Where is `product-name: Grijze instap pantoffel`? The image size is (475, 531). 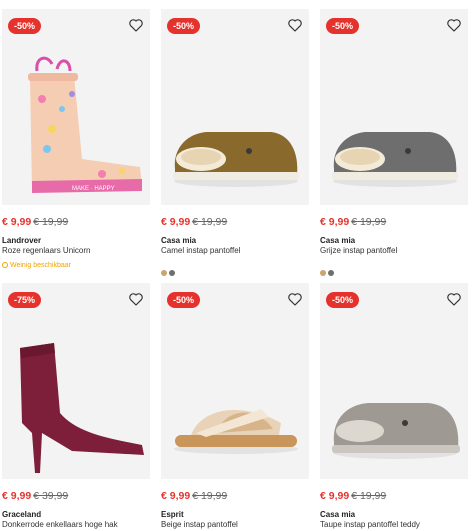
product-name: Grijze instap pantoffel is located at coordinates (394, 251).